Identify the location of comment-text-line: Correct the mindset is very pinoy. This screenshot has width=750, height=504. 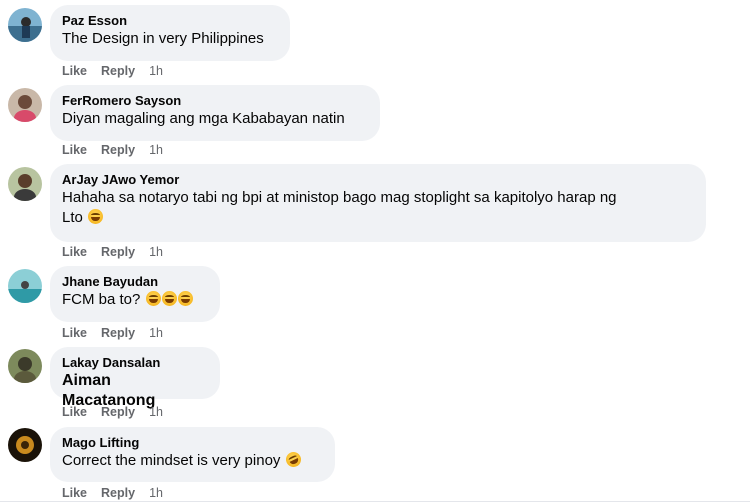
(192, 460).